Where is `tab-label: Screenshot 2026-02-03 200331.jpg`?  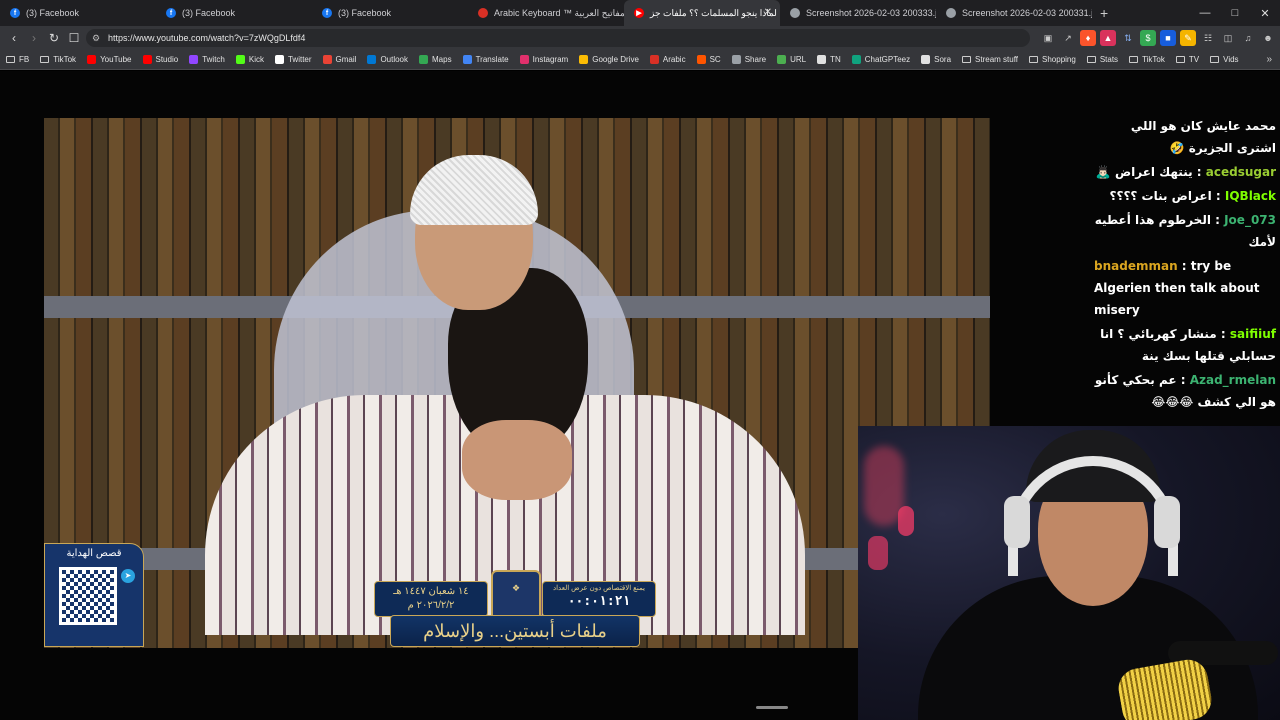
tab-label: Screenshot 2026-02-03 200331.jpg is located at coordinates (1027, 13).